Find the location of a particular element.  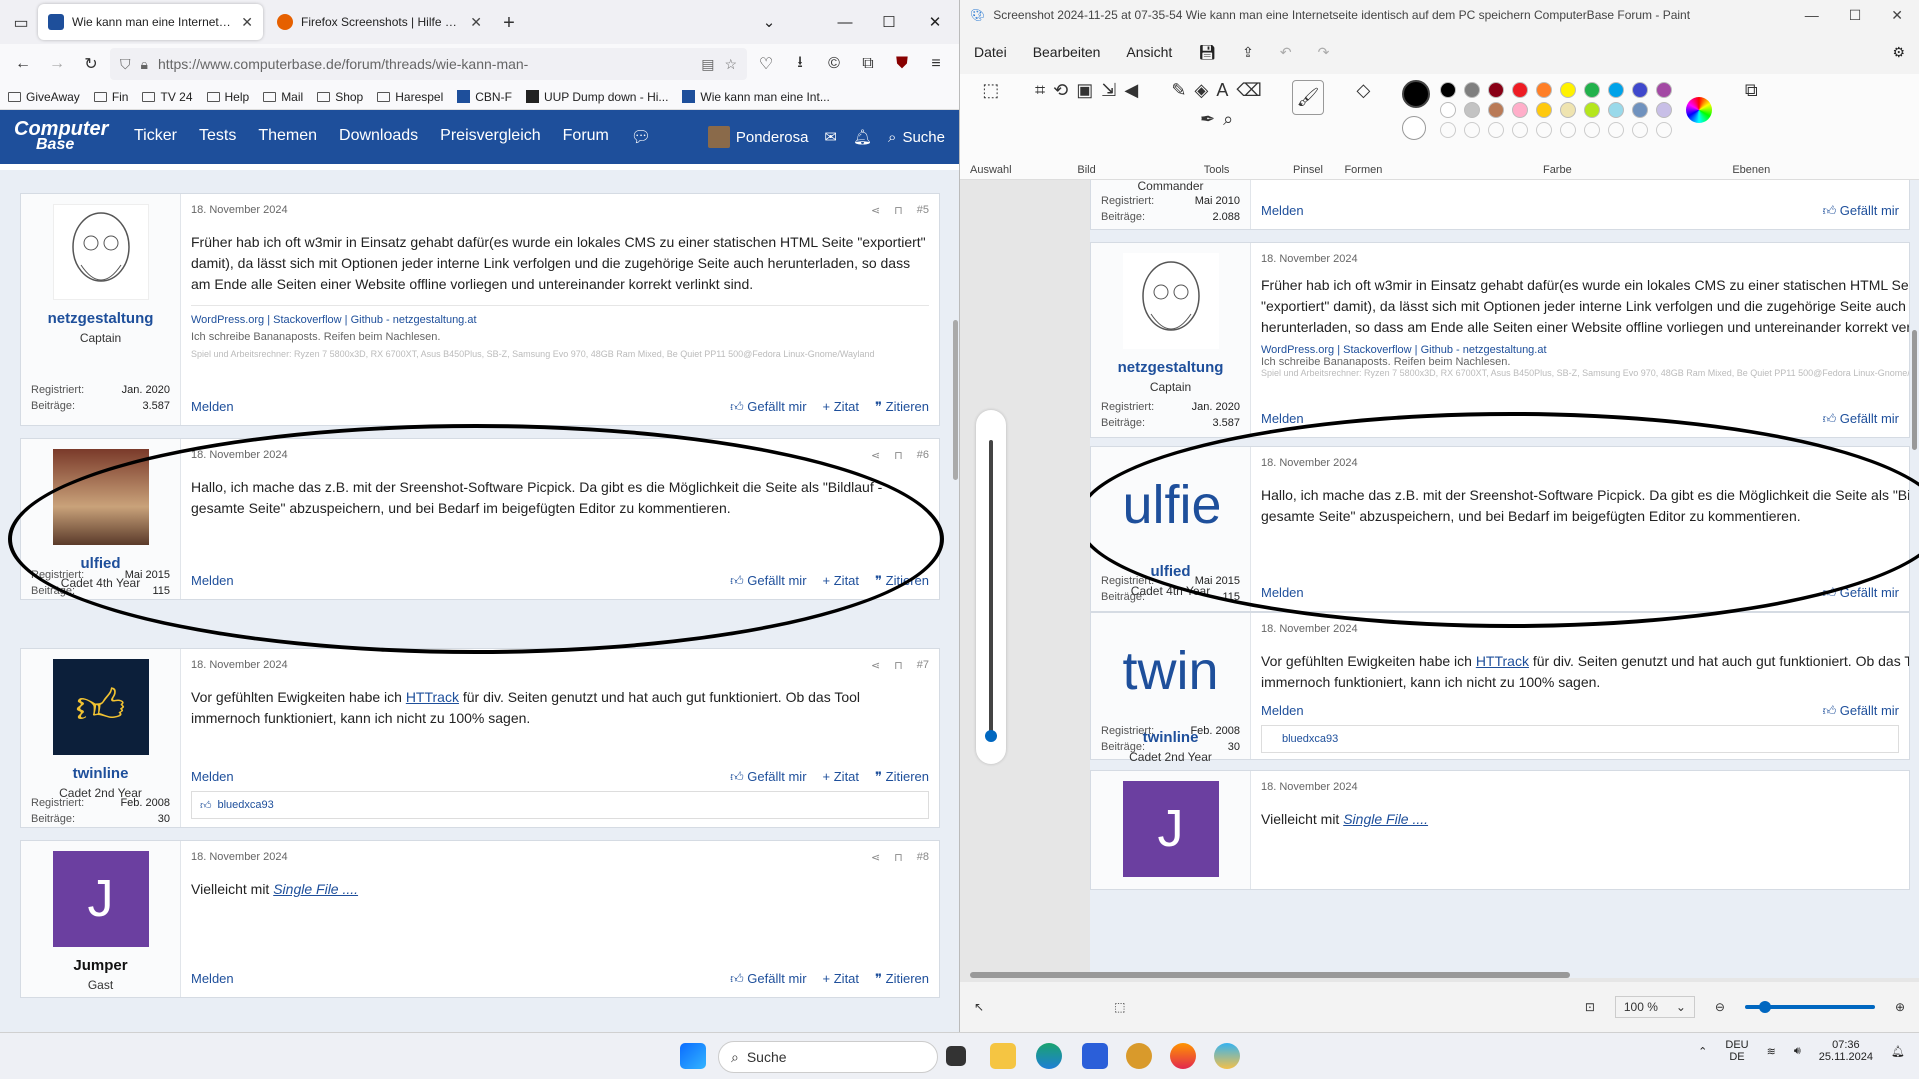

maximize-icon: ☐ is located at coordinates (1855, 15).